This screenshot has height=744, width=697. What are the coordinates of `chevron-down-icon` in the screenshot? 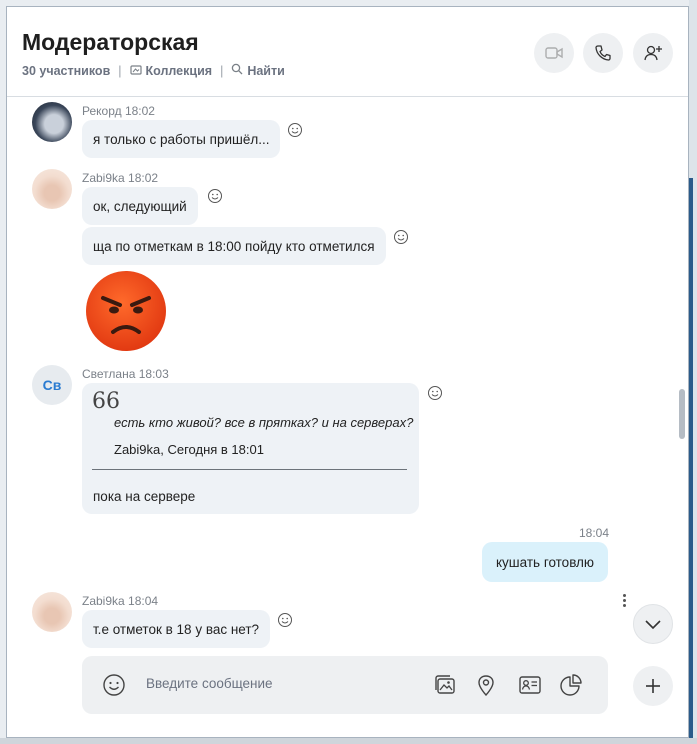 It's located at (653, 625).